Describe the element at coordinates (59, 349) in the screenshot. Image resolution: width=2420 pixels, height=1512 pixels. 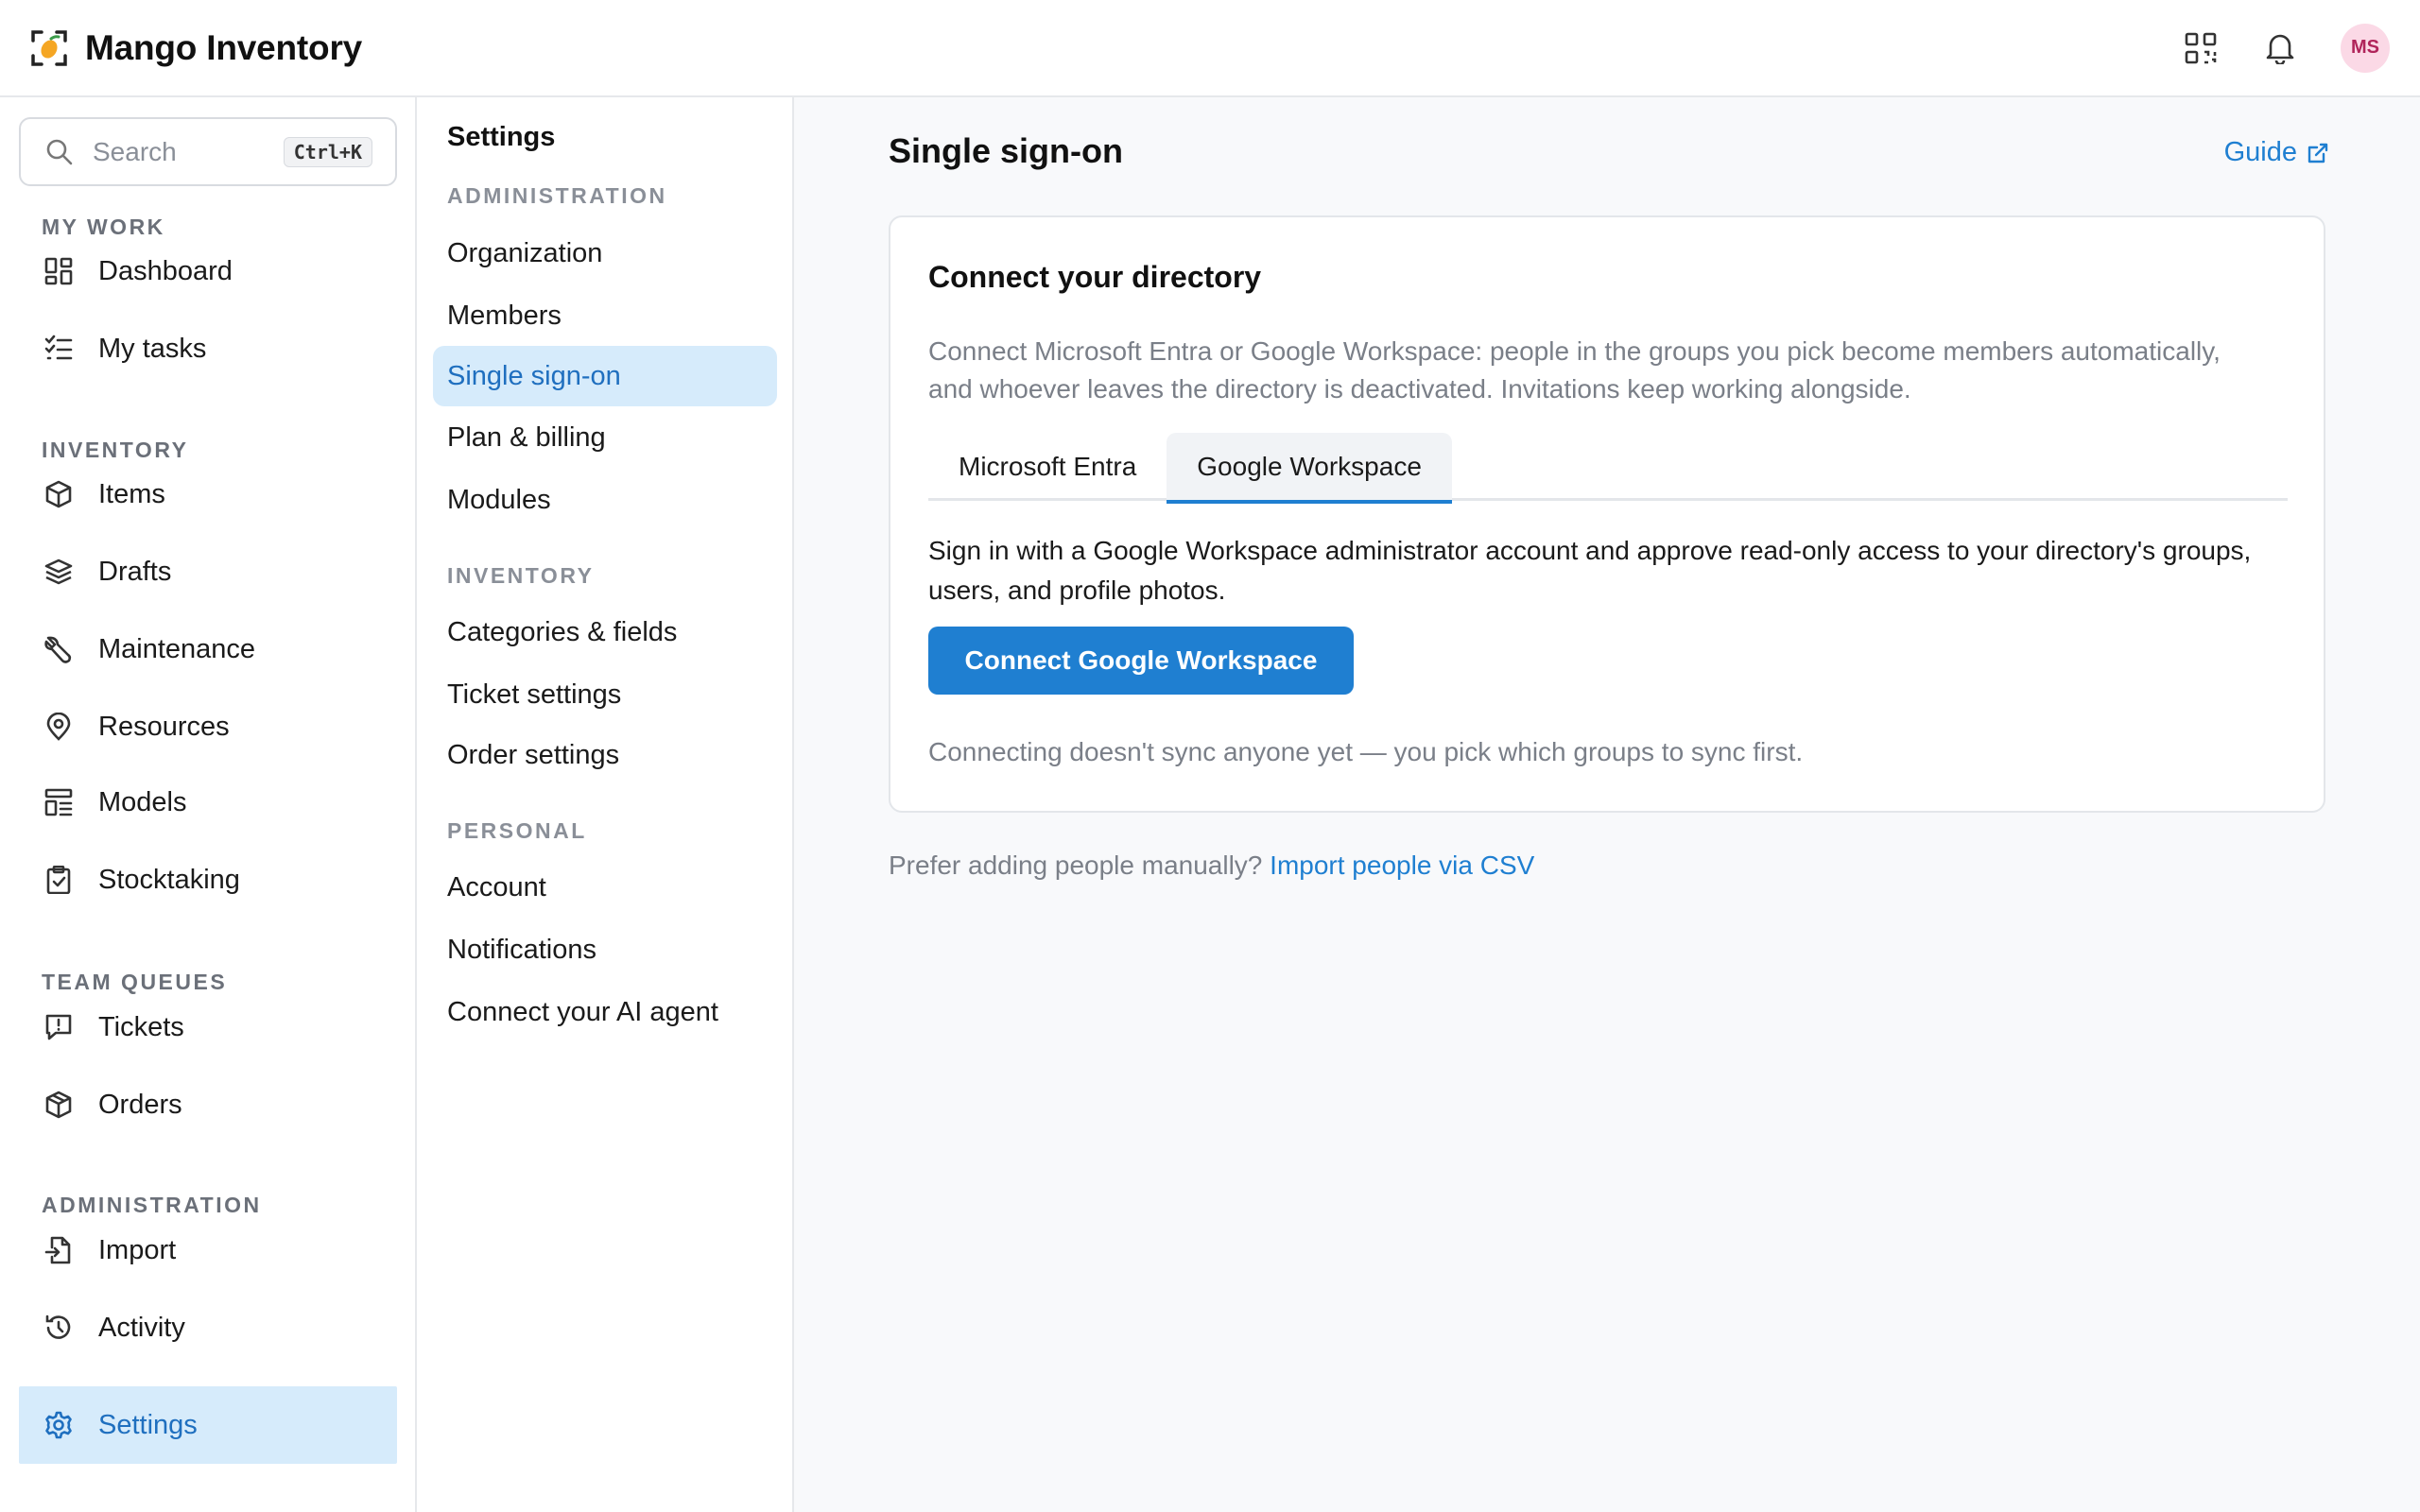
I see `task-list-icon` at that location.